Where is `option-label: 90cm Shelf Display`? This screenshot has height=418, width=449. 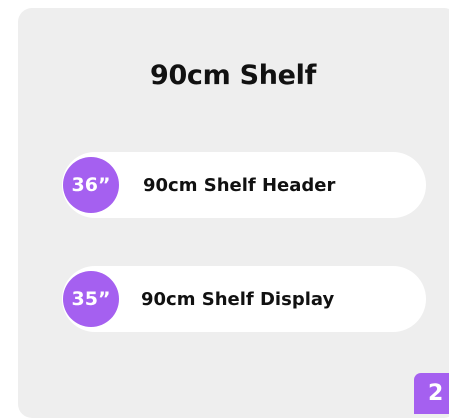 option-label: 90cm Shelf Display is located at coordinates (238, 299).